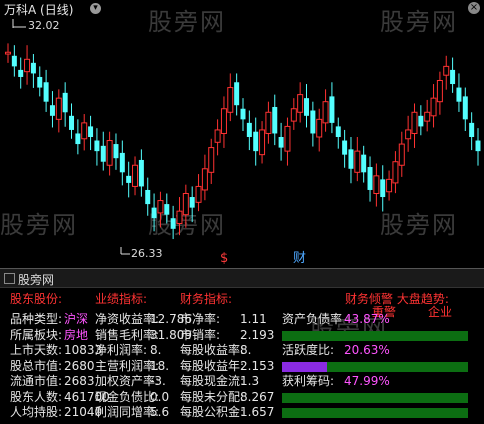 The width and height of the screenshot is (484, 424). I want to click on finance-marker: 财, so click(299, 259).